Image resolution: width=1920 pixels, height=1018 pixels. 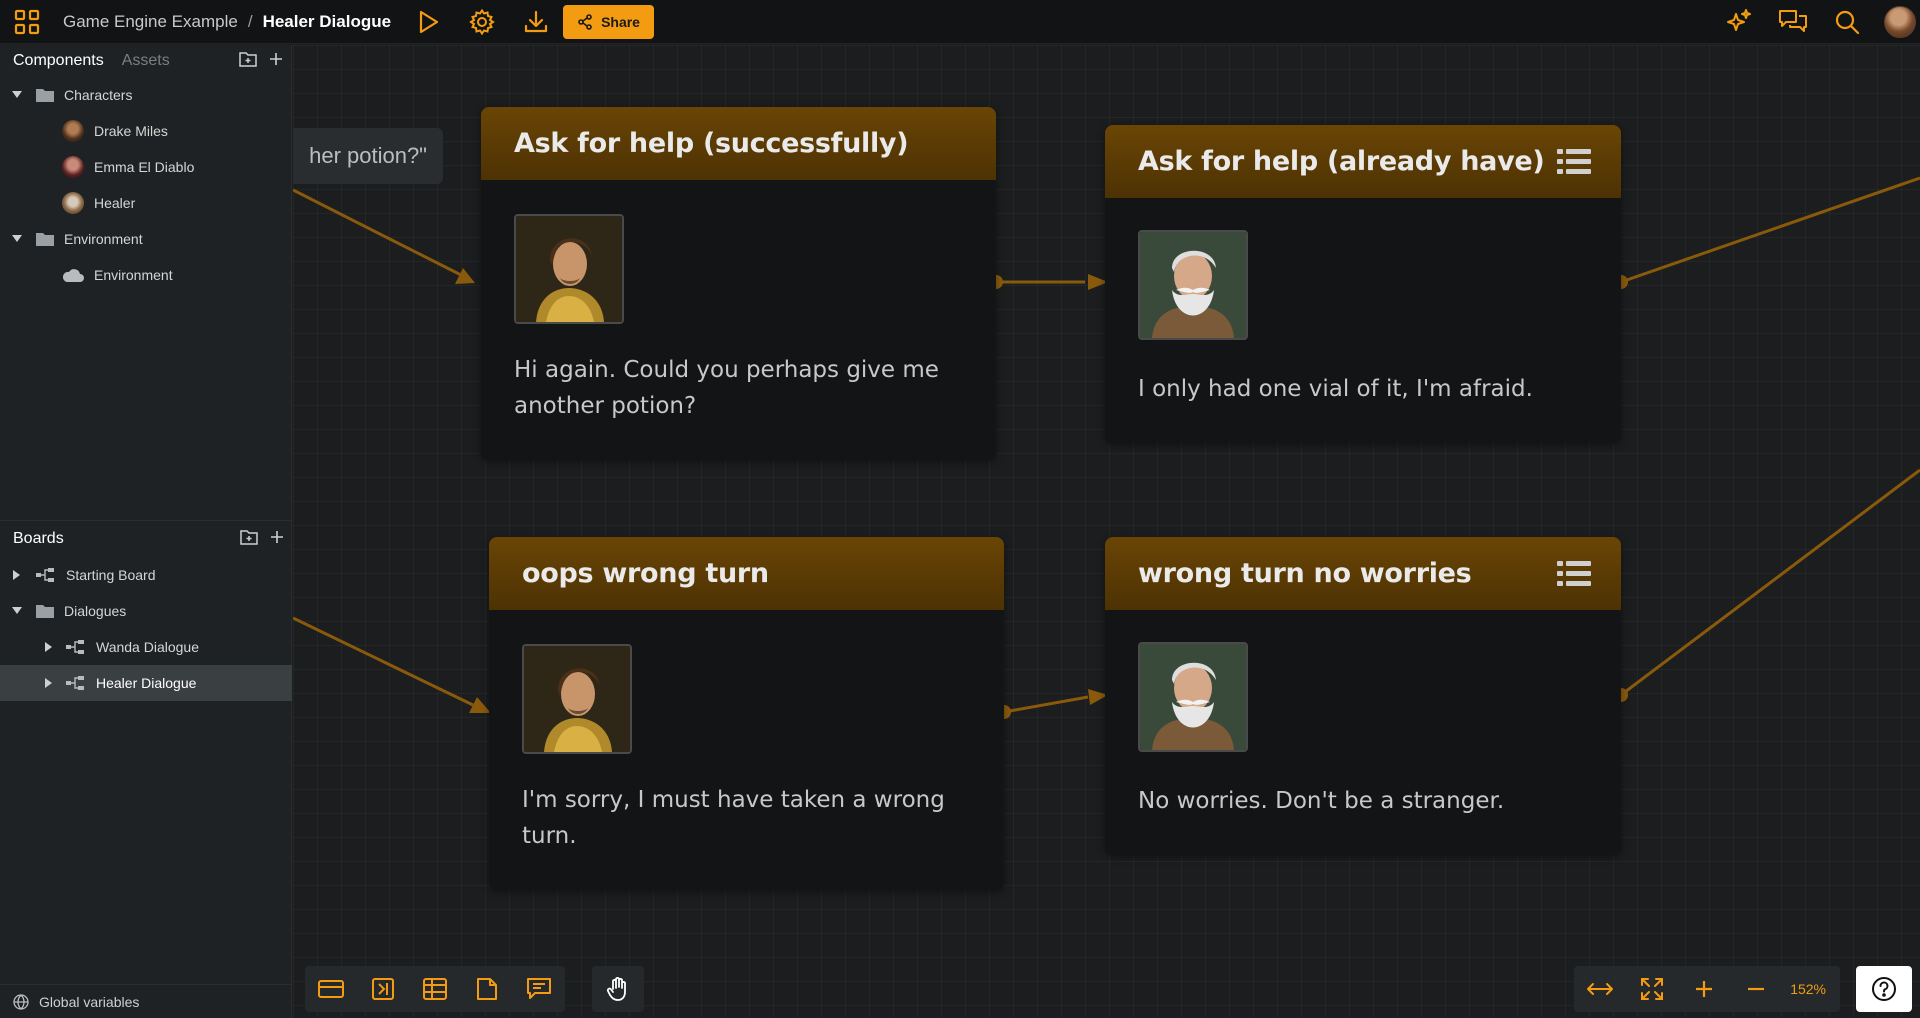 I want to click on node-title: oops wrong turn, so click(x=645, y=573).